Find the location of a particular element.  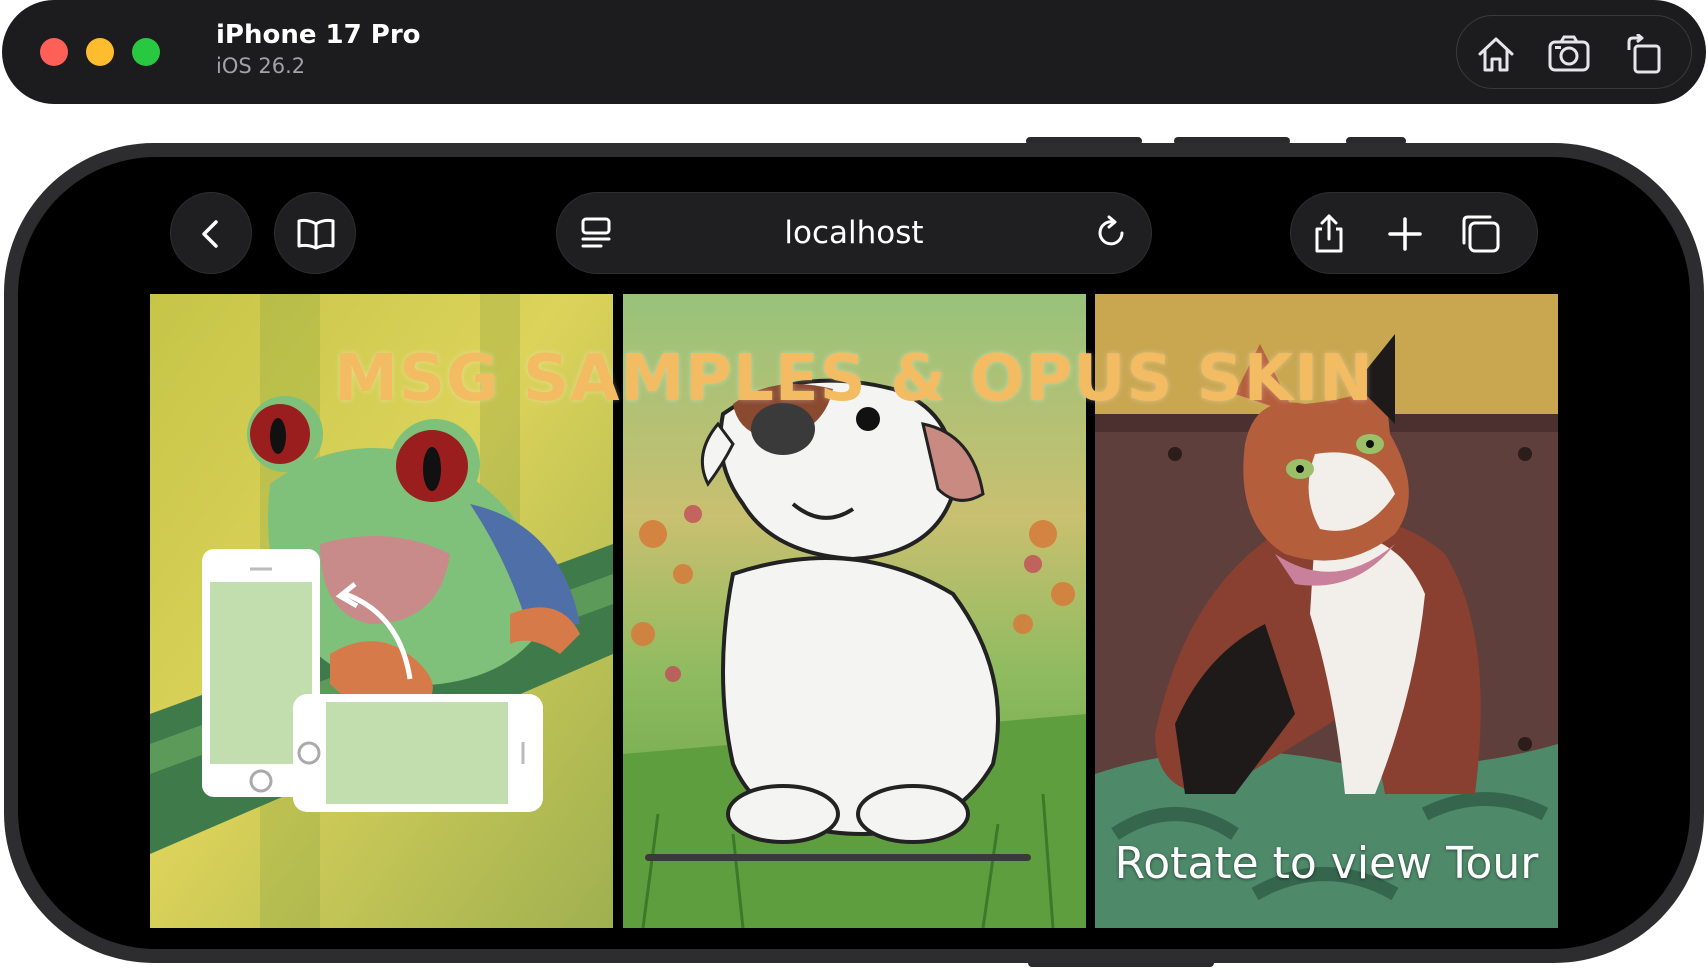

bookmarks-button is located at coordinates (315, 233).